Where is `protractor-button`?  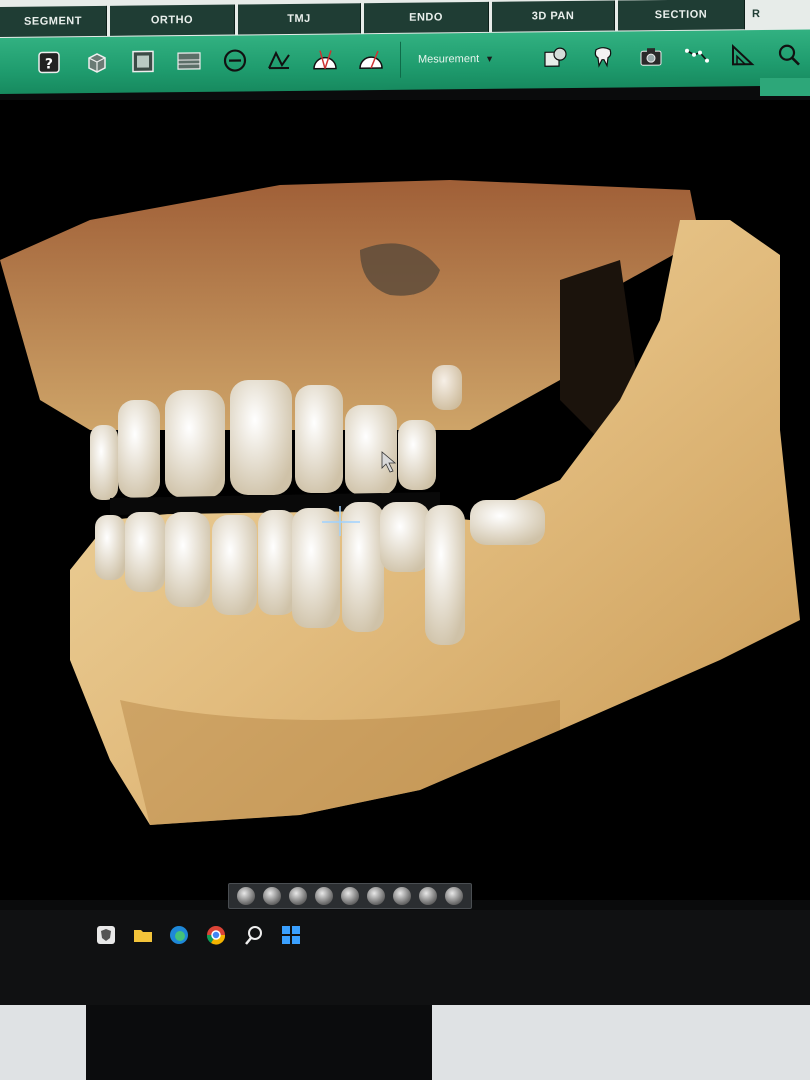 protractor-button is located at coordinates (325, 59).